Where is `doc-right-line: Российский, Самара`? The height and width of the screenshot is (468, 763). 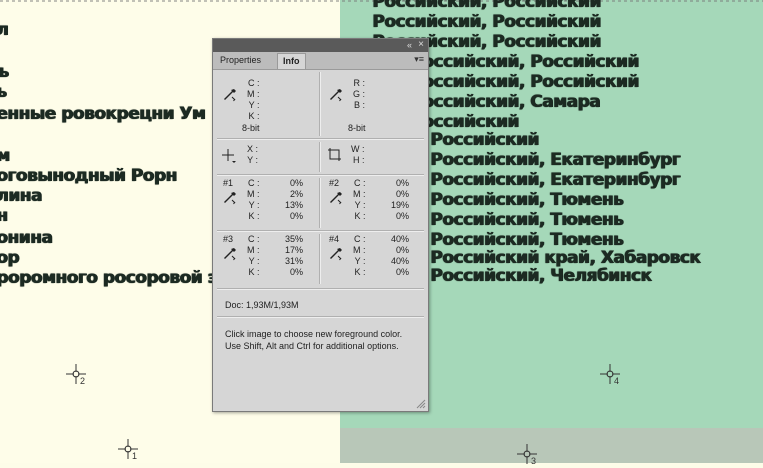 doc-right-line: Российский, Самара is located at coordinates (505, 102).